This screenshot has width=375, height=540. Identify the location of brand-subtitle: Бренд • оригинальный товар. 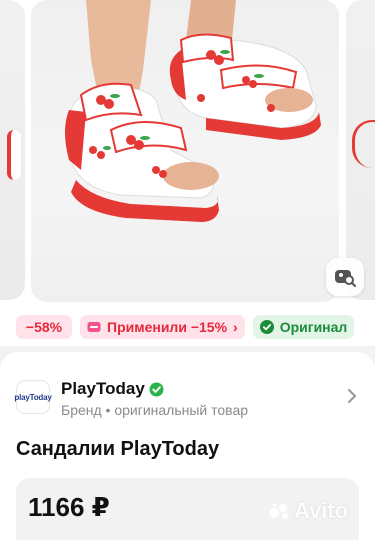
(155, 410).